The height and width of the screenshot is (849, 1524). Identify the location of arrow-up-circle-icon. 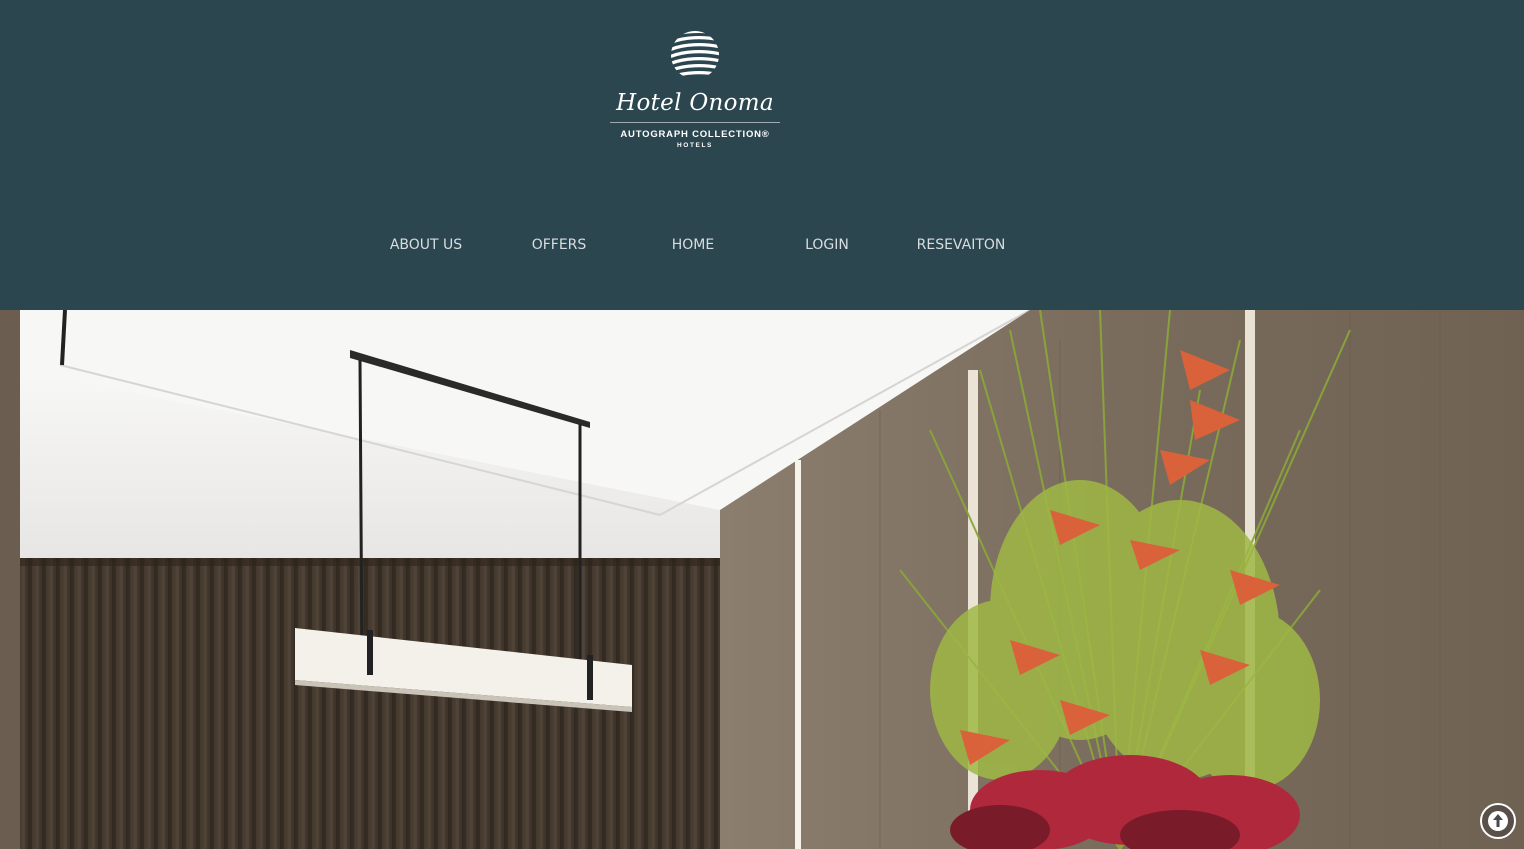
(1498, 821).